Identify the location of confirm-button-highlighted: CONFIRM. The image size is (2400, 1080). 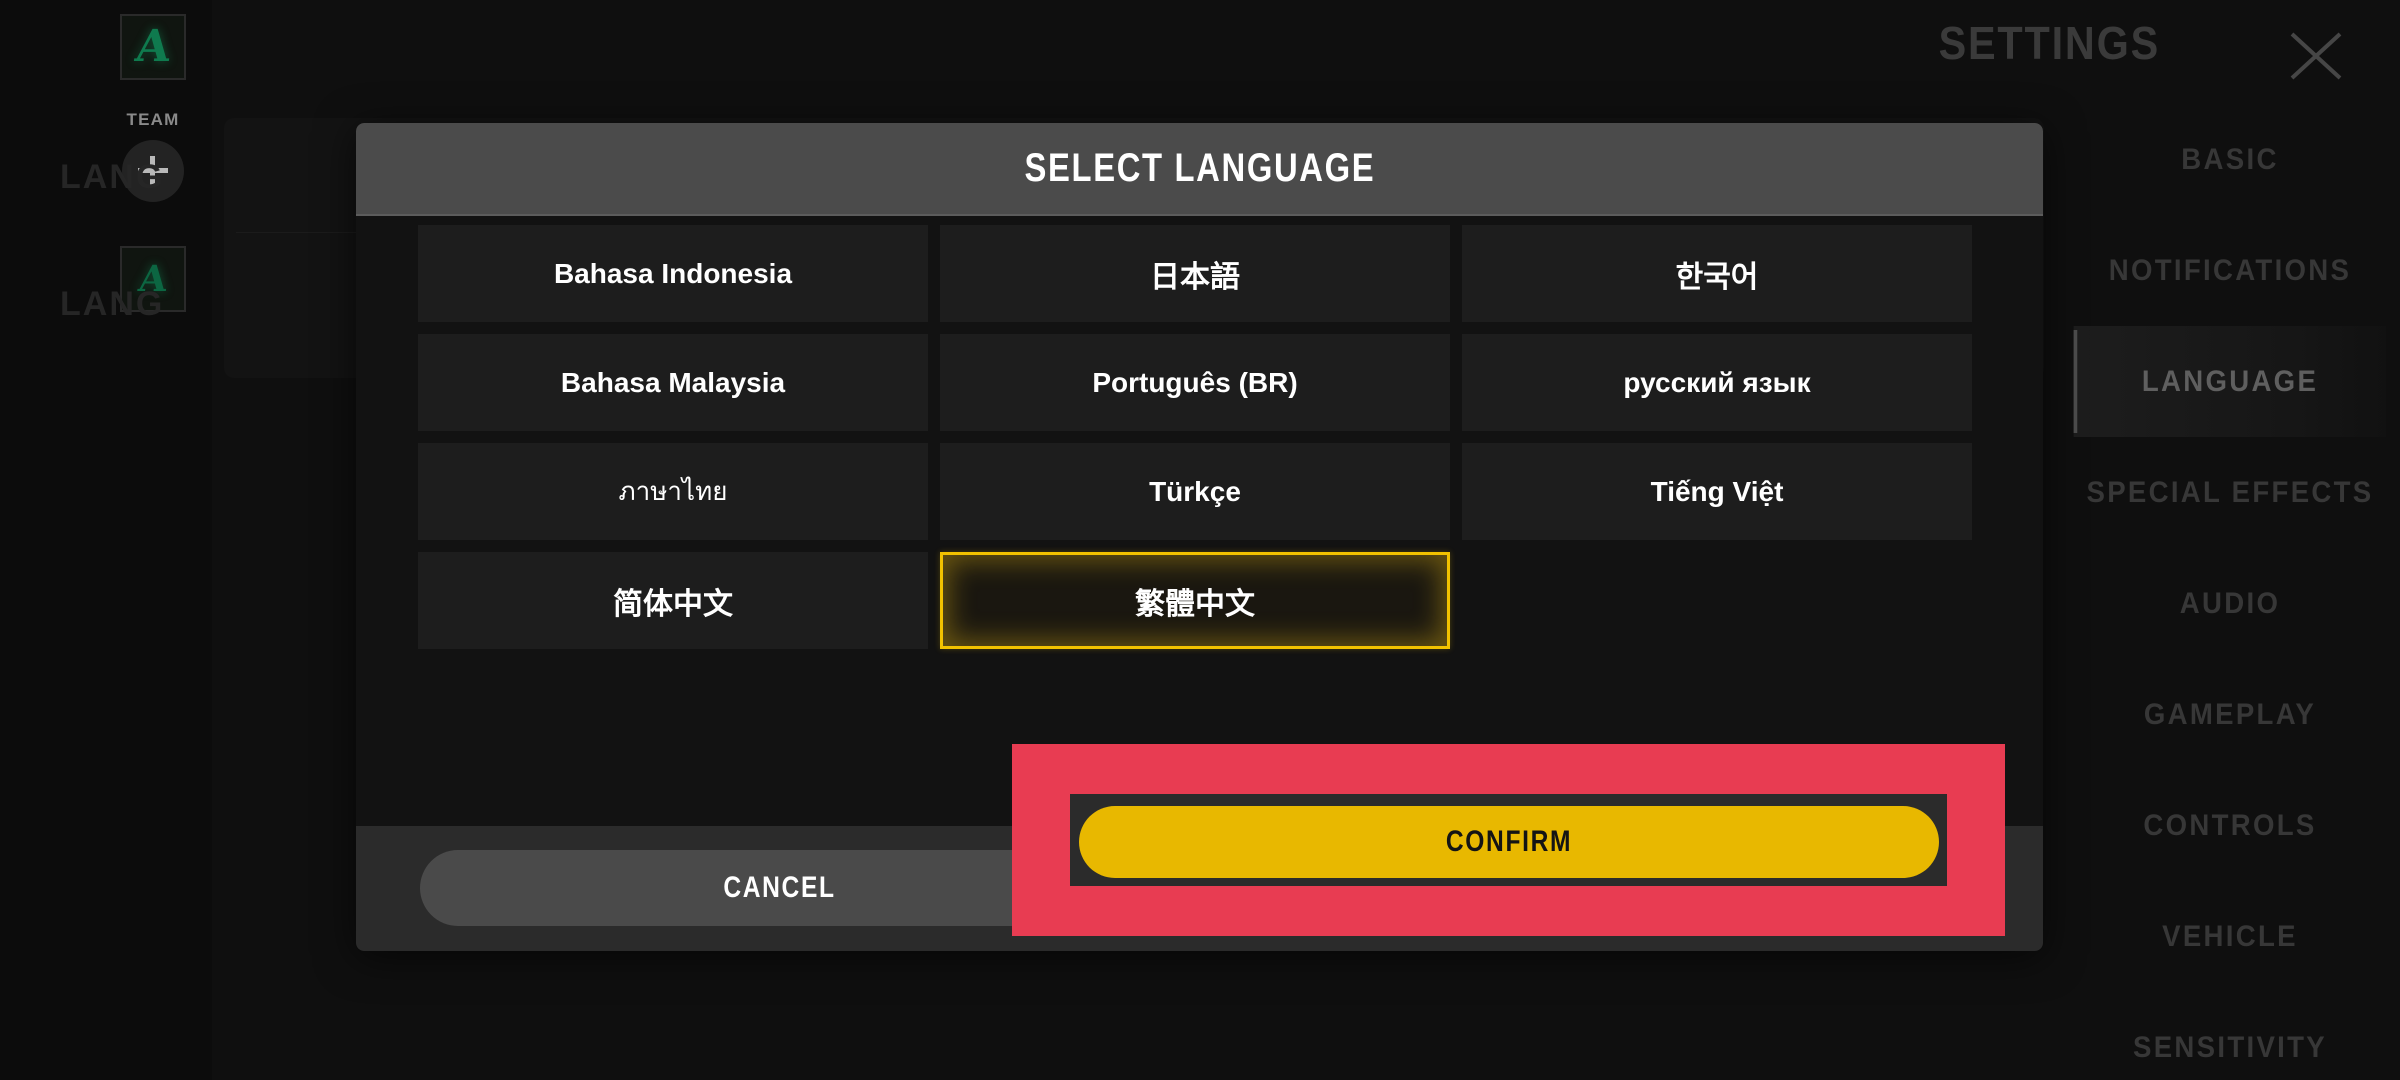
(1509, 842).